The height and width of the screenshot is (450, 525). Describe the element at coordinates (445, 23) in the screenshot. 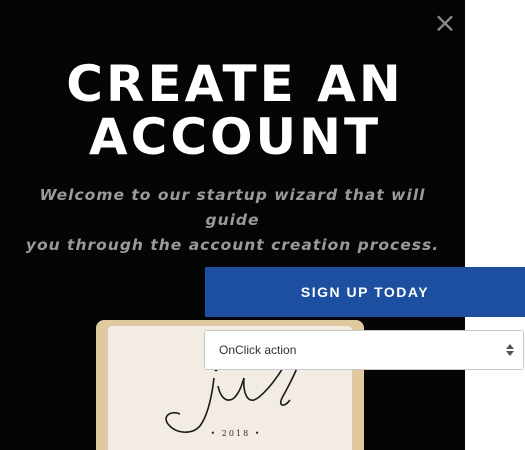

I see `close-icon: ×` at that location.